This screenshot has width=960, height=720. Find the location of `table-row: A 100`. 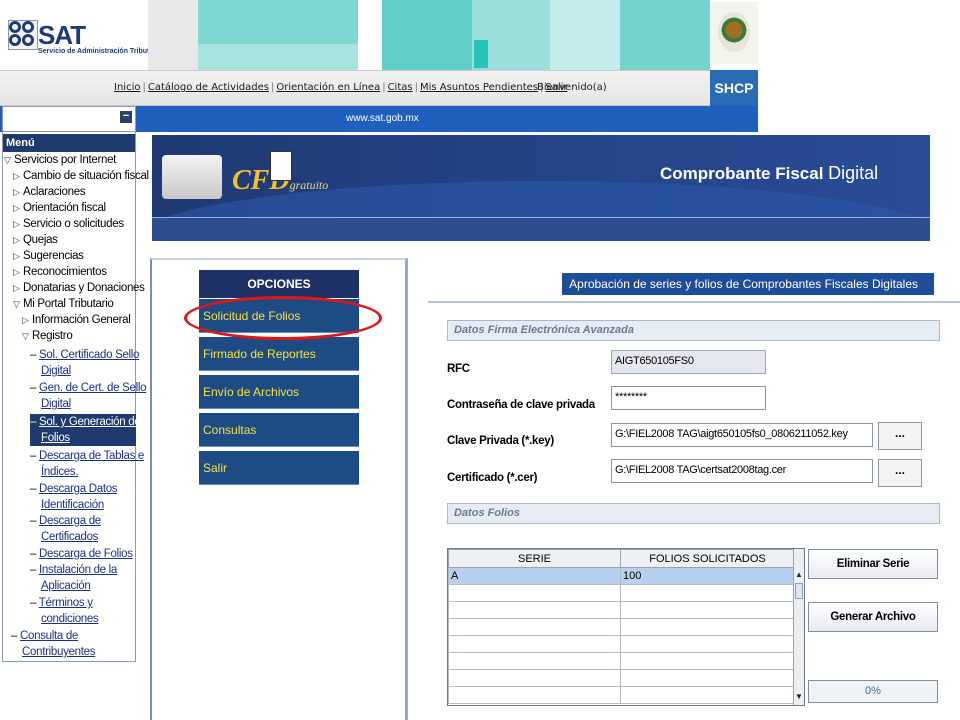

table-row: A 100 is located at coordinates (621, 576).